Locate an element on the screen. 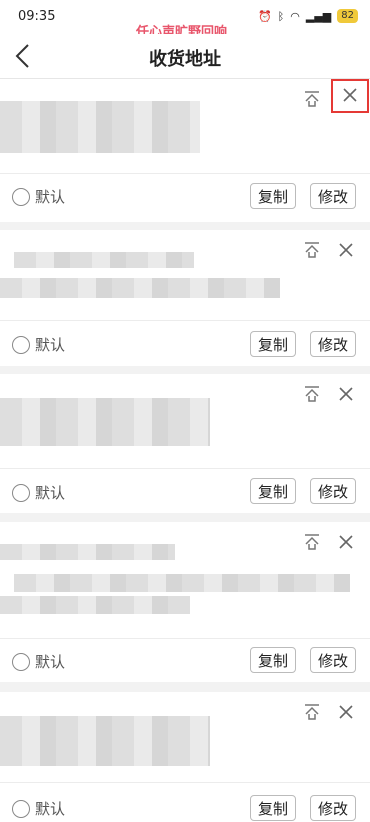  status-time: 09:35 is located at coordinates (37, 16).